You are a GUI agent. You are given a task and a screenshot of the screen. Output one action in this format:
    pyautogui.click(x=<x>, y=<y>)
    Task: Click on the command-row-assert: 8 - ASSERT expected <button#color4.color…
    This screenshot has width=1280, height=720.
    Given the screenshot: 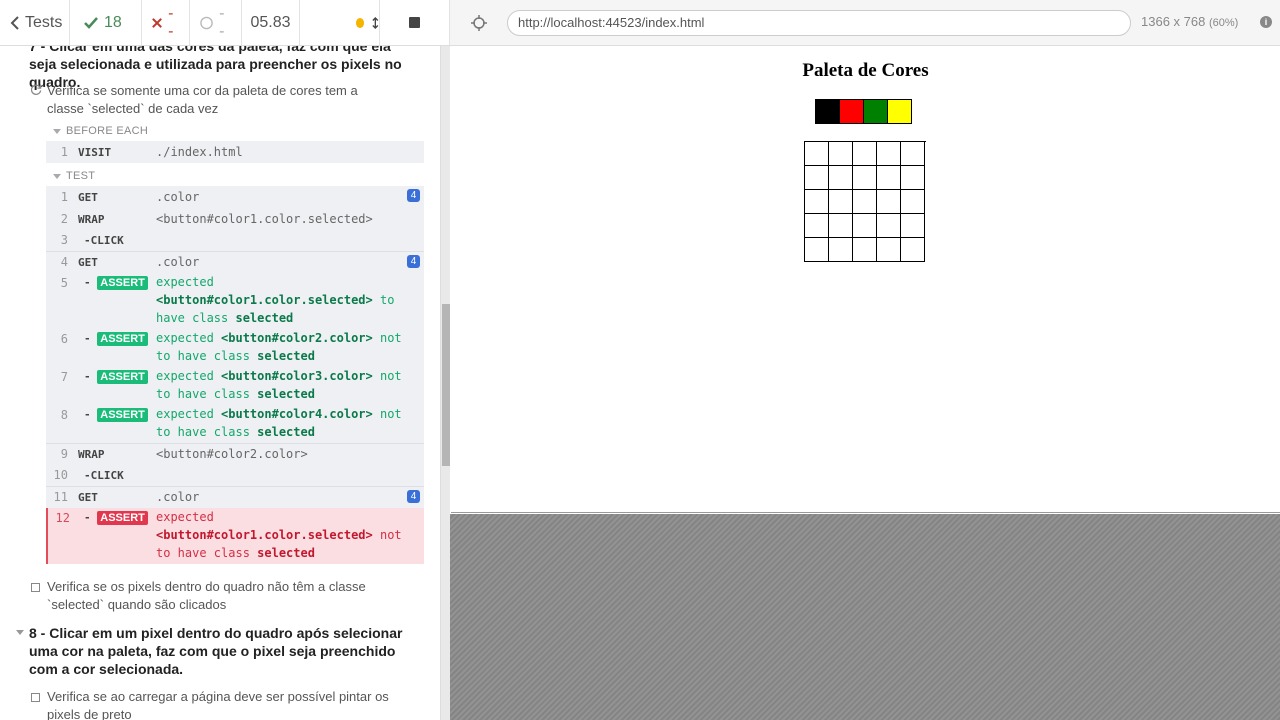 What is the action you would take?
    pyautogui.click(x=235, y=424)
    